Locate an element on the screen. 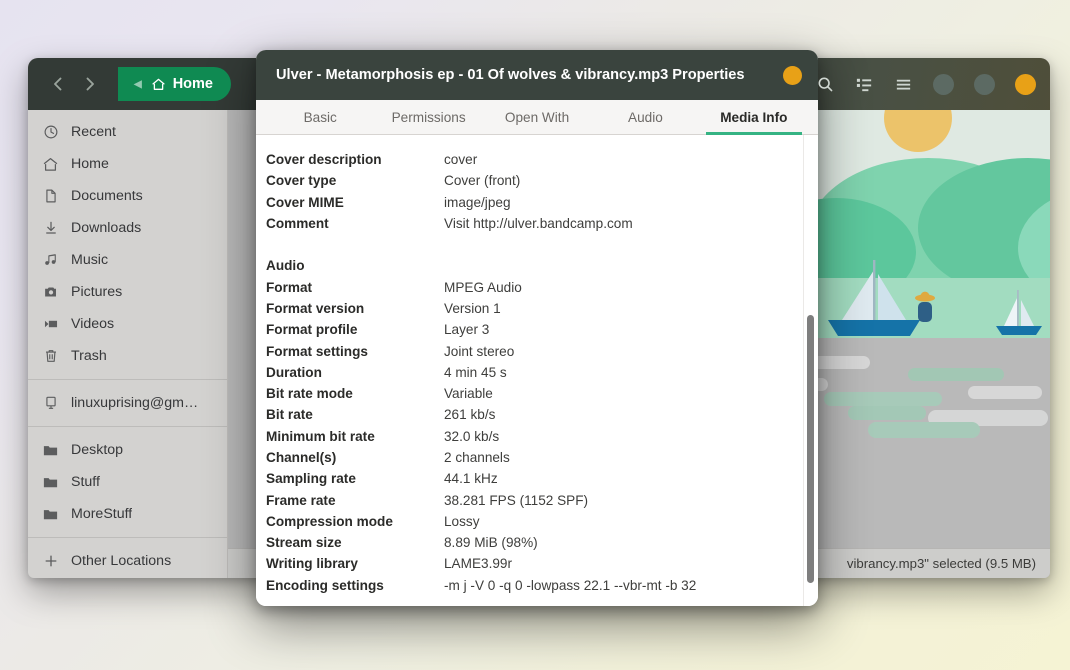  sidebar-item-recent: Recent is located at coordinates (127, 132).